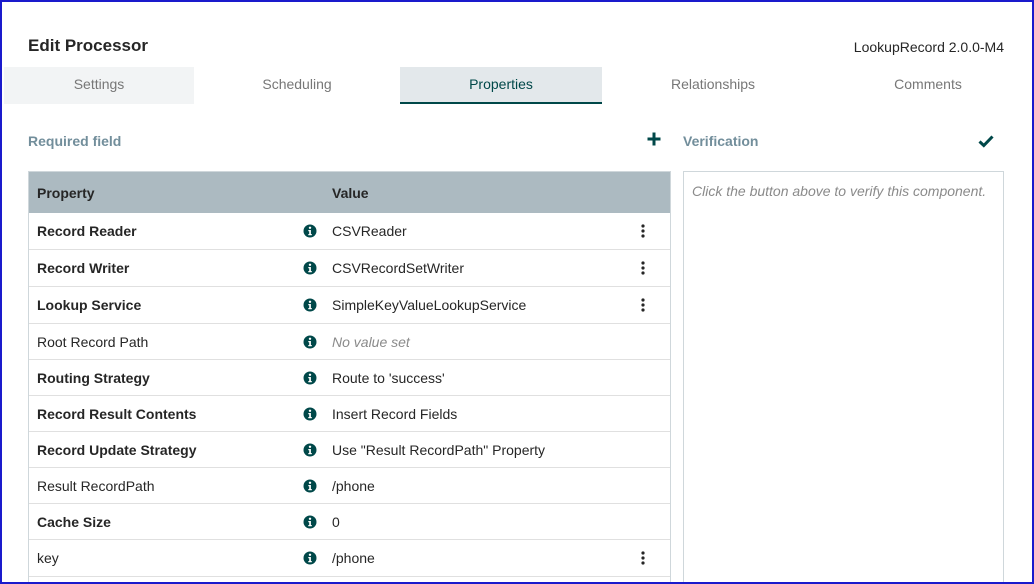  What do you see at coordinates (349, 522) in the screenshot?
I see `table-row: Cache Size 0` at bounding box center [349, 522].